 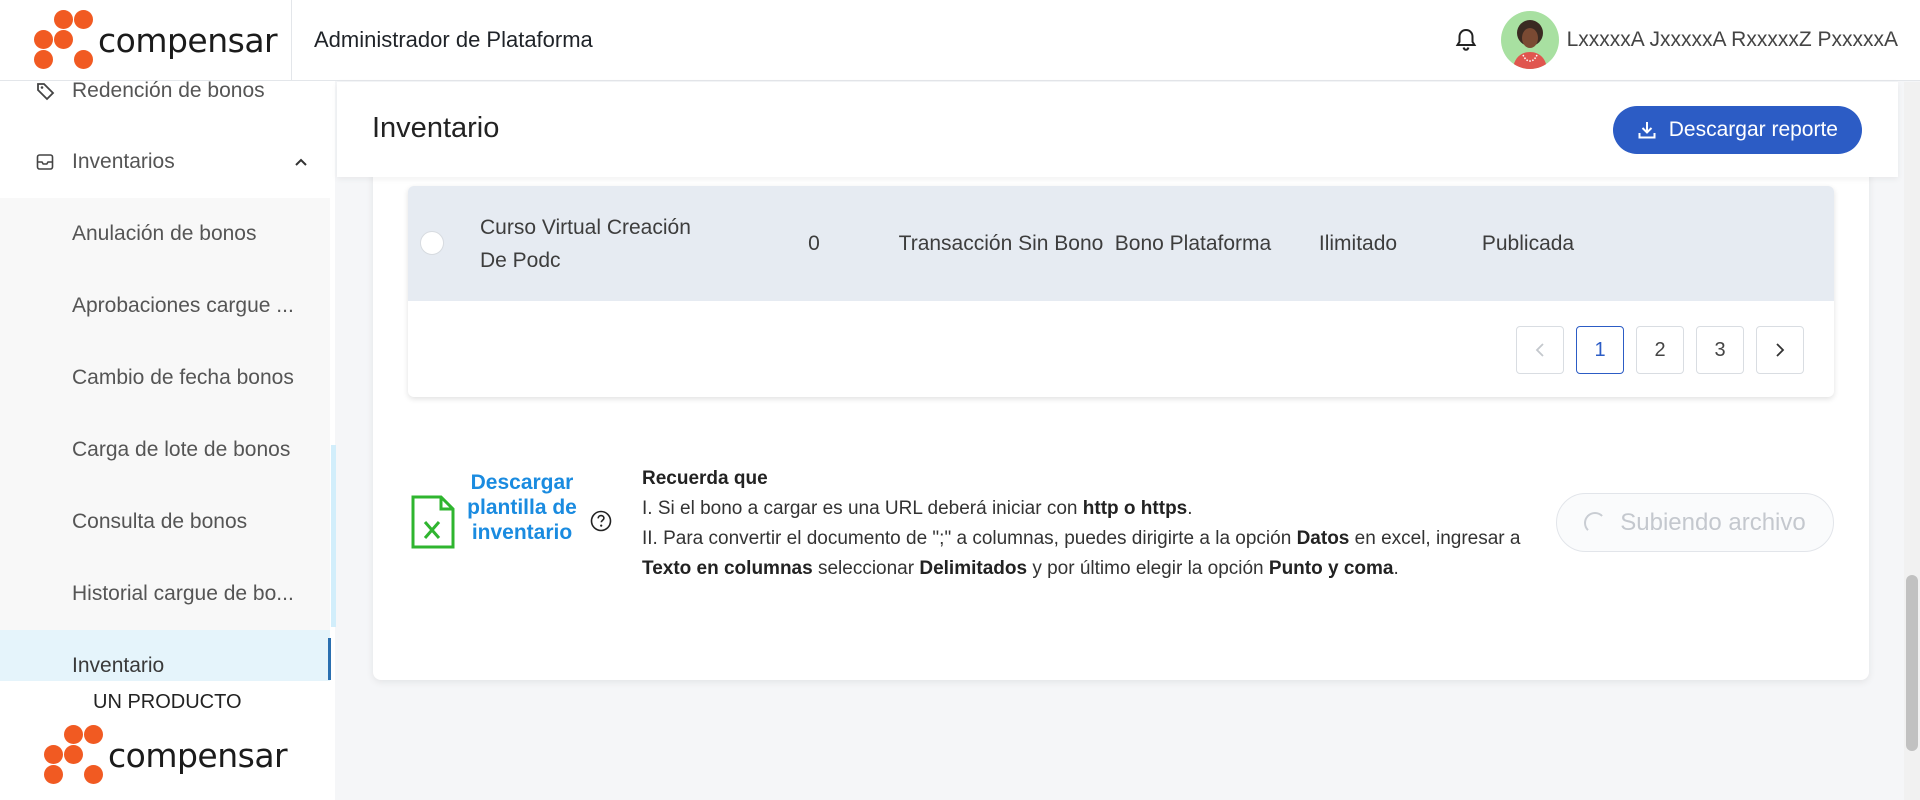 I want to click on chevron-left-icon, so click(x=1539, y=350).